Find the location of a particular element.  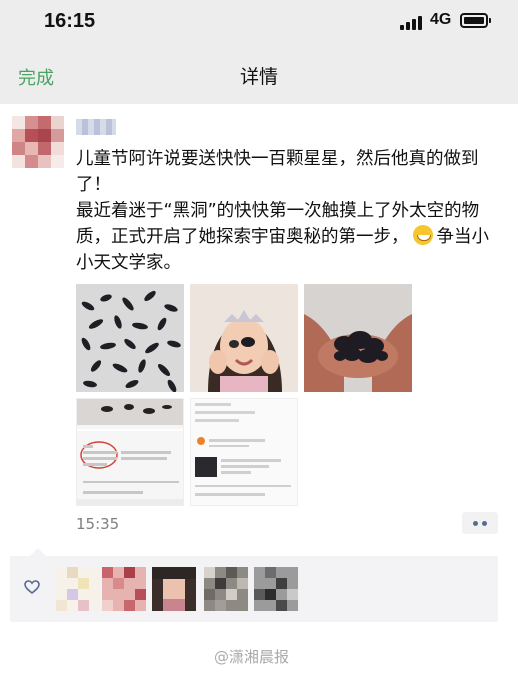

more-dots-icon is located at coordinates (480, 523).